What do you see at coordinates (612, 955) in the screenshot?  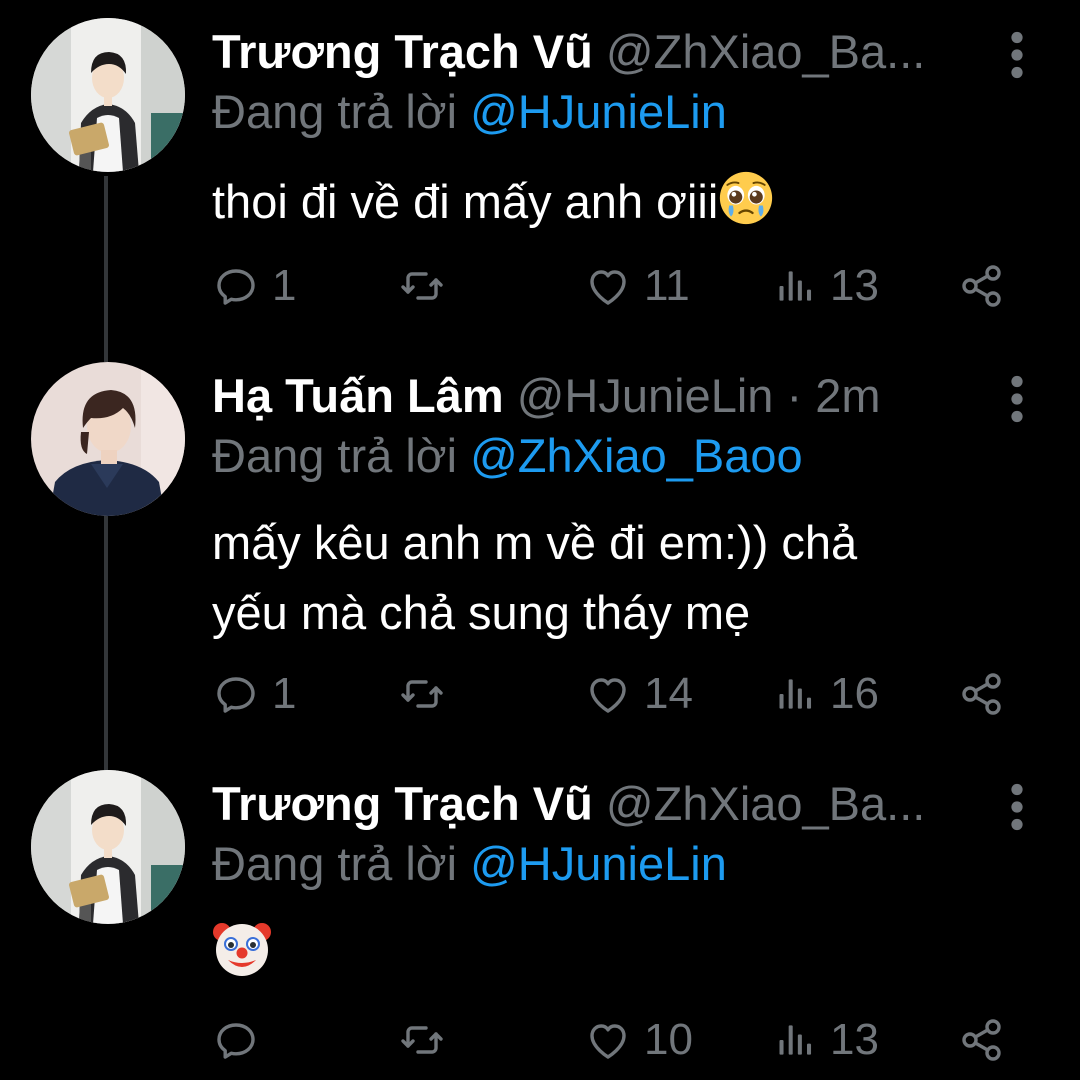 I see `tweet-text` at bounding box center [612, 955].